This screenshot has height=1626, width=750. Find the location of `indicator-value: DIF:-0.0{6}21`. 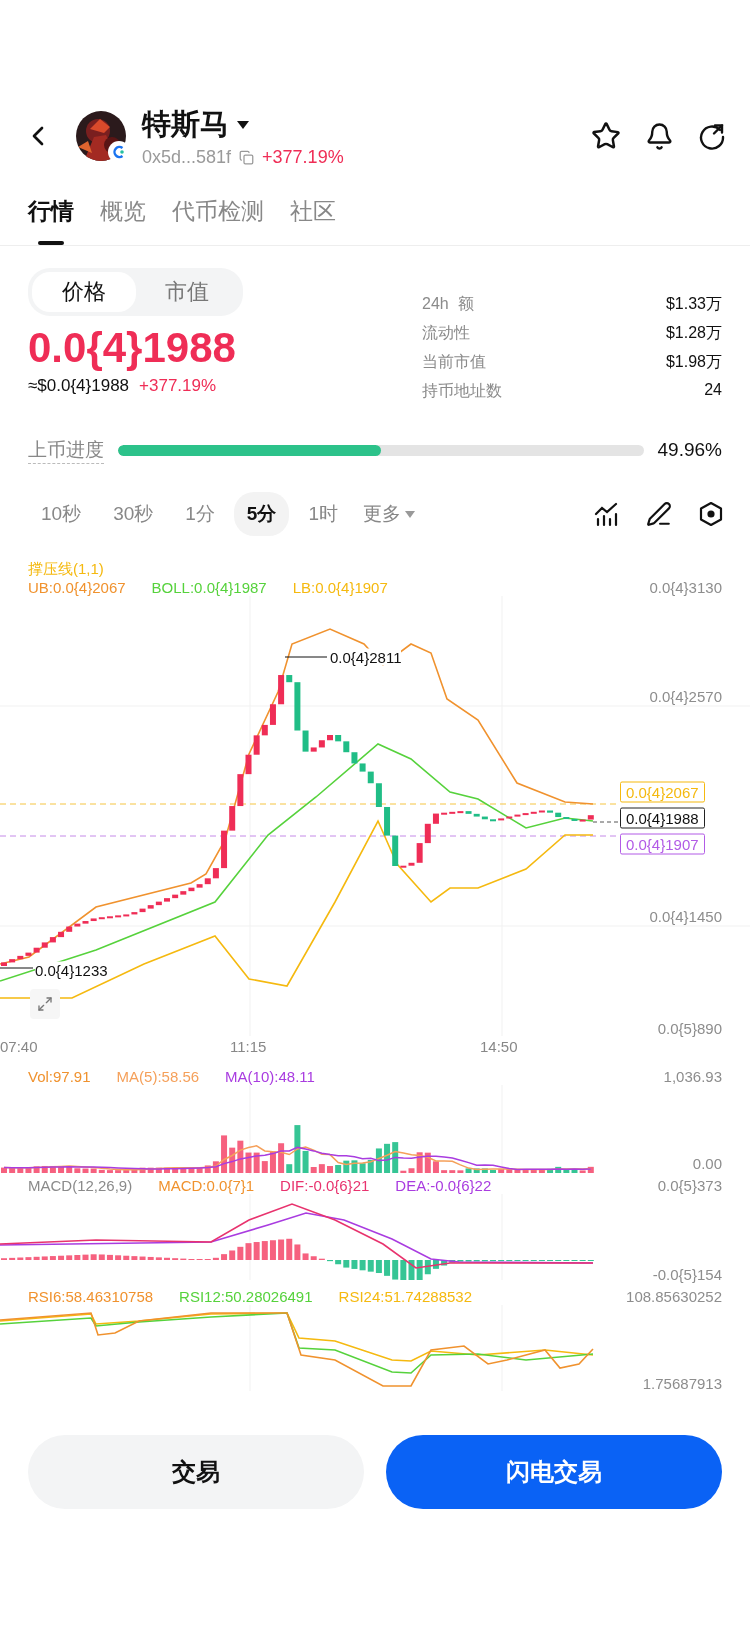

indicator-value: DIF:-0.0{6}21 is located at coordinates (325, 1185).